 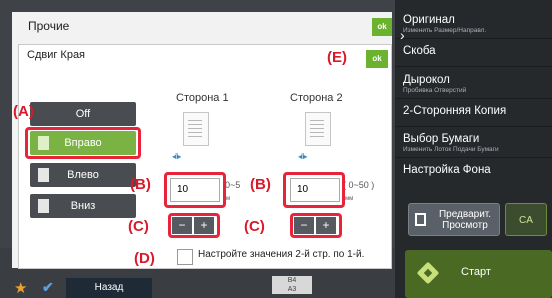 I want to click on paper-size-a3: A3, so click(x=292, y=289).